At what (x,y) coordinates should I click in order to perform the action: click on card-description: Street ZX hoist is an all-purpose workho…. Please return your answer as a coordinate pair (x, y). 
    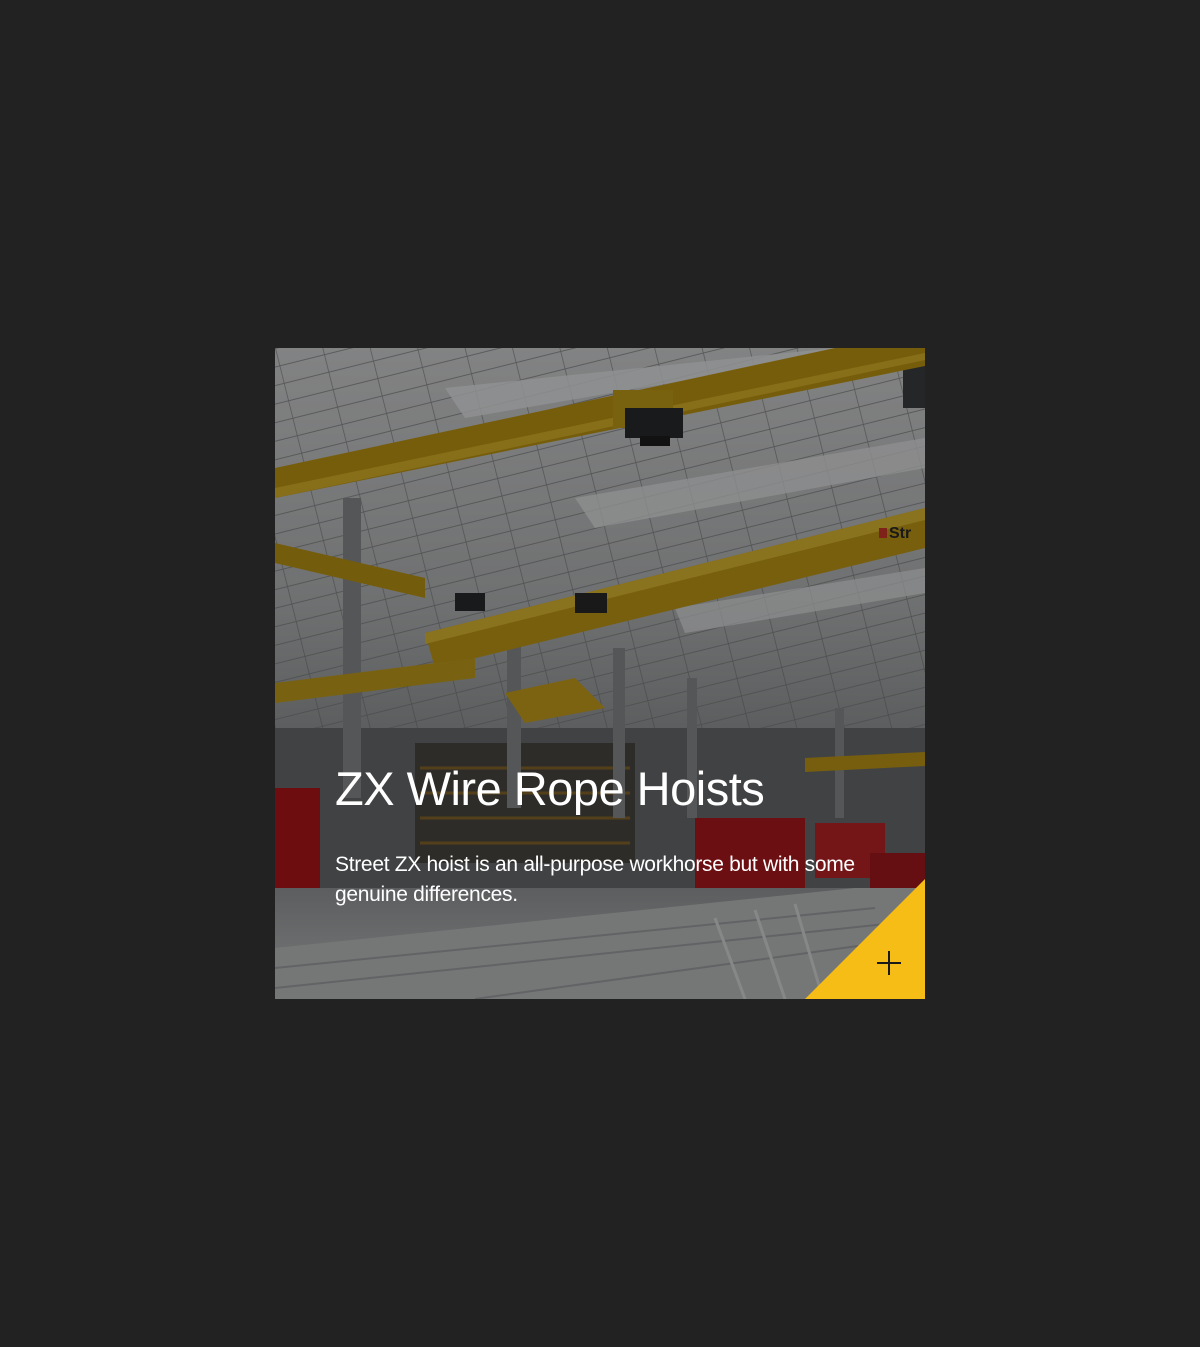
    Looking at the image, I should click on (595, 879).